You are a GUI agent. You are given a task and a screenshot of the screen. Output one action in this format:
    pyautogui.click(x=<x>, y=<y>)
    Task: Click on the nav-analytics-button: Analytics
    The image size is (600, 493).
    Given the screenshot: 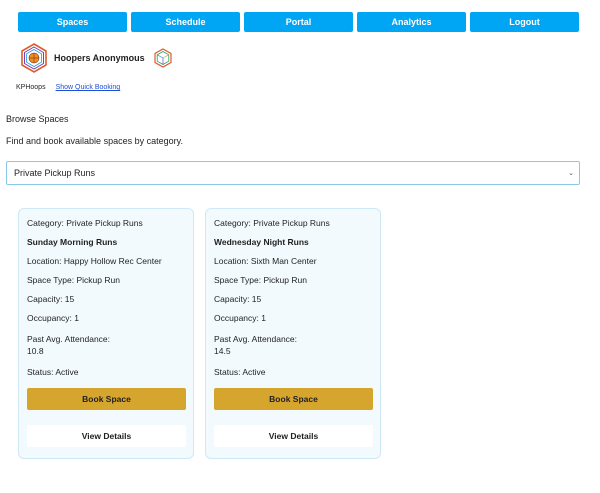 What is the action you would take?
    pyautogui.click(x=411, y=22)
    